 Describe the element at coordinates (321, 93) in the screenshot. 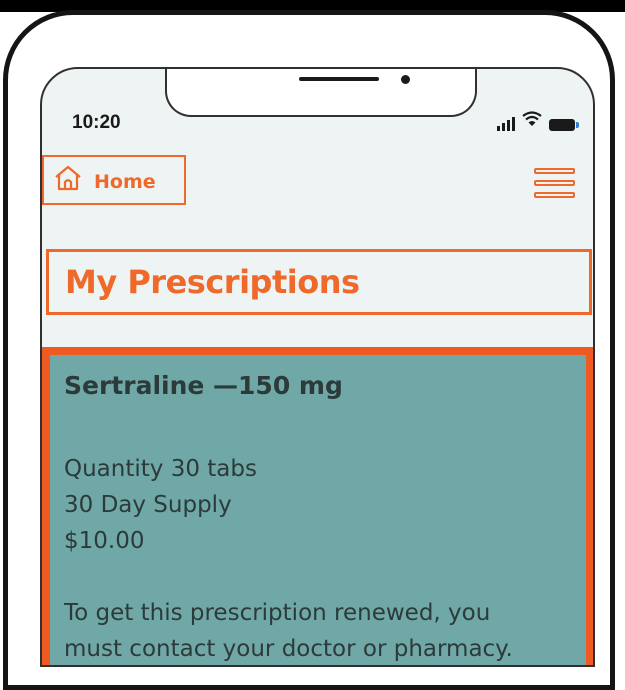

I see `phone-notch` at that location.